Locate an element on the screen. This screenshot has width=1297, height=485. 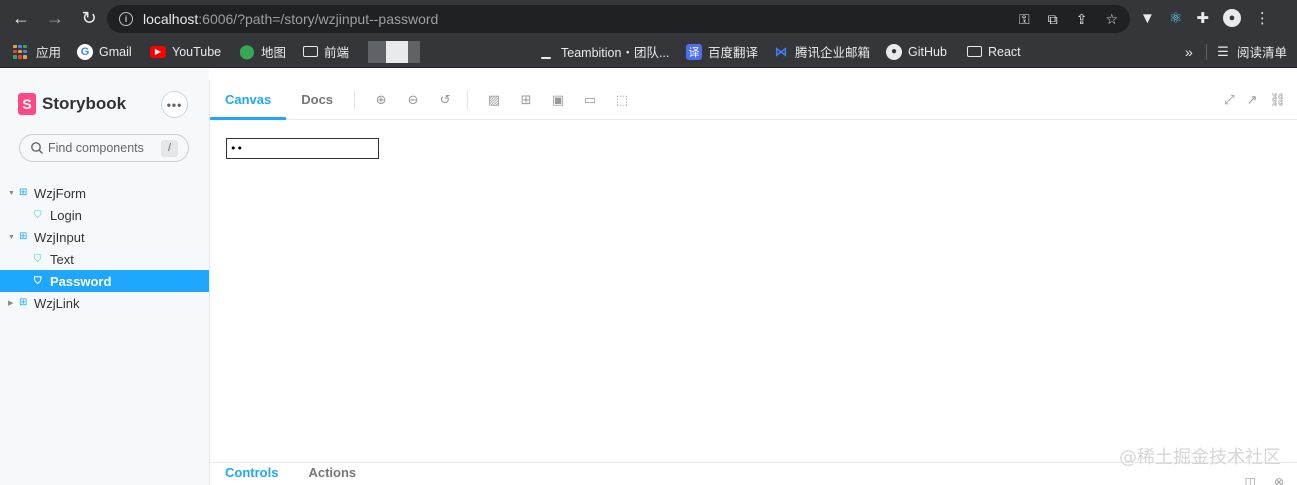
bookmark-youtube: ▶ YouTube is located at coordinates (185, 52).